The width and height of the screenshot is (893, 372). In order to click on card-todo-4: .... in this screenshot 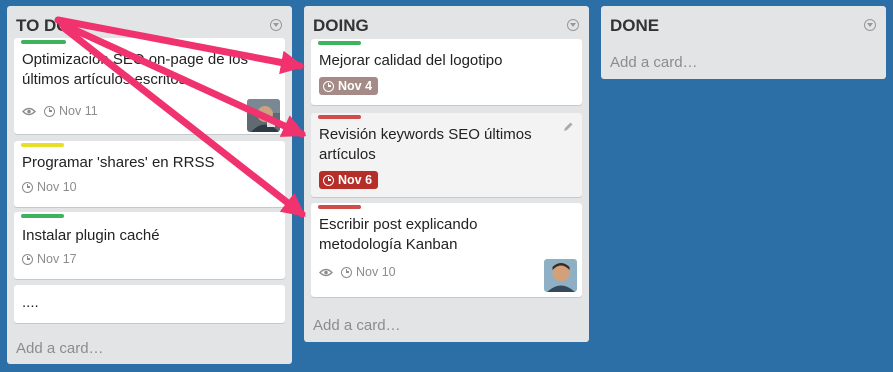, I will do `click(149, 304)`.